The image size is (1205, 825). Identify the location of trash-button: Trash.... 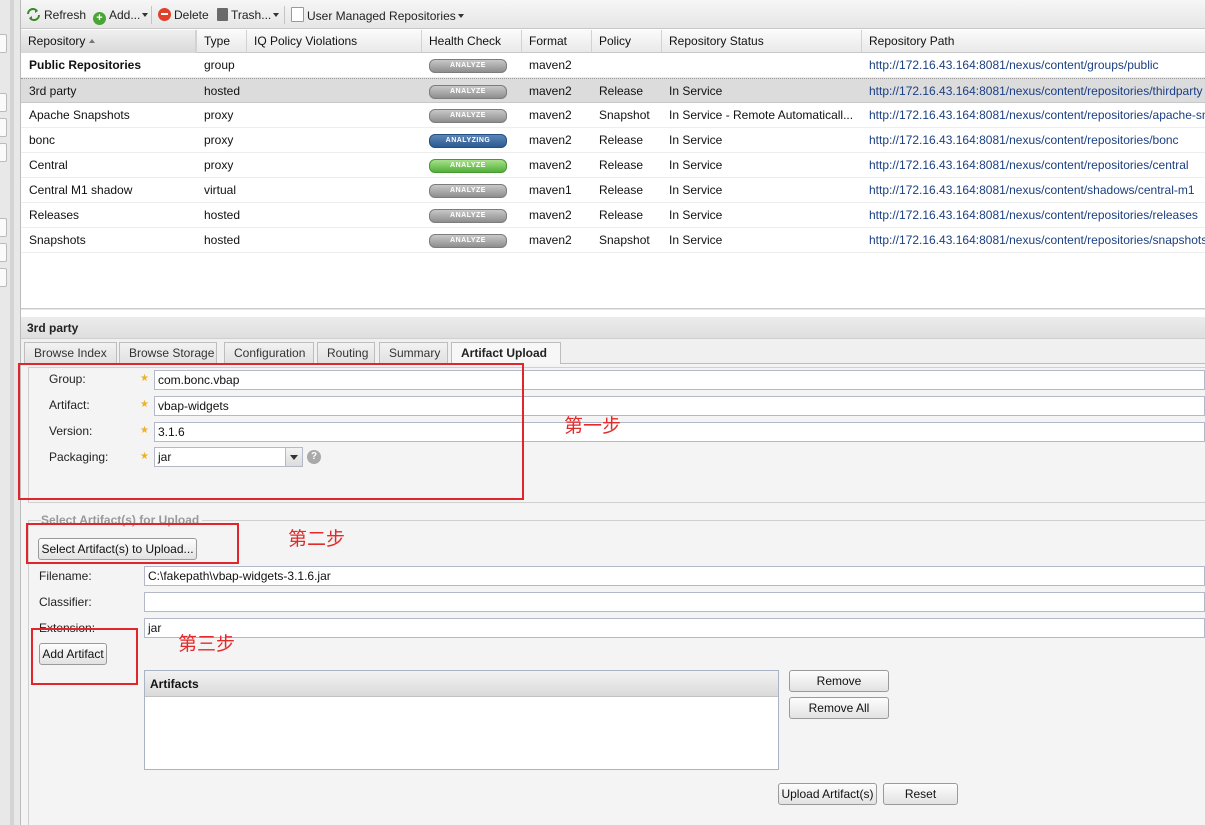
(248, 15).